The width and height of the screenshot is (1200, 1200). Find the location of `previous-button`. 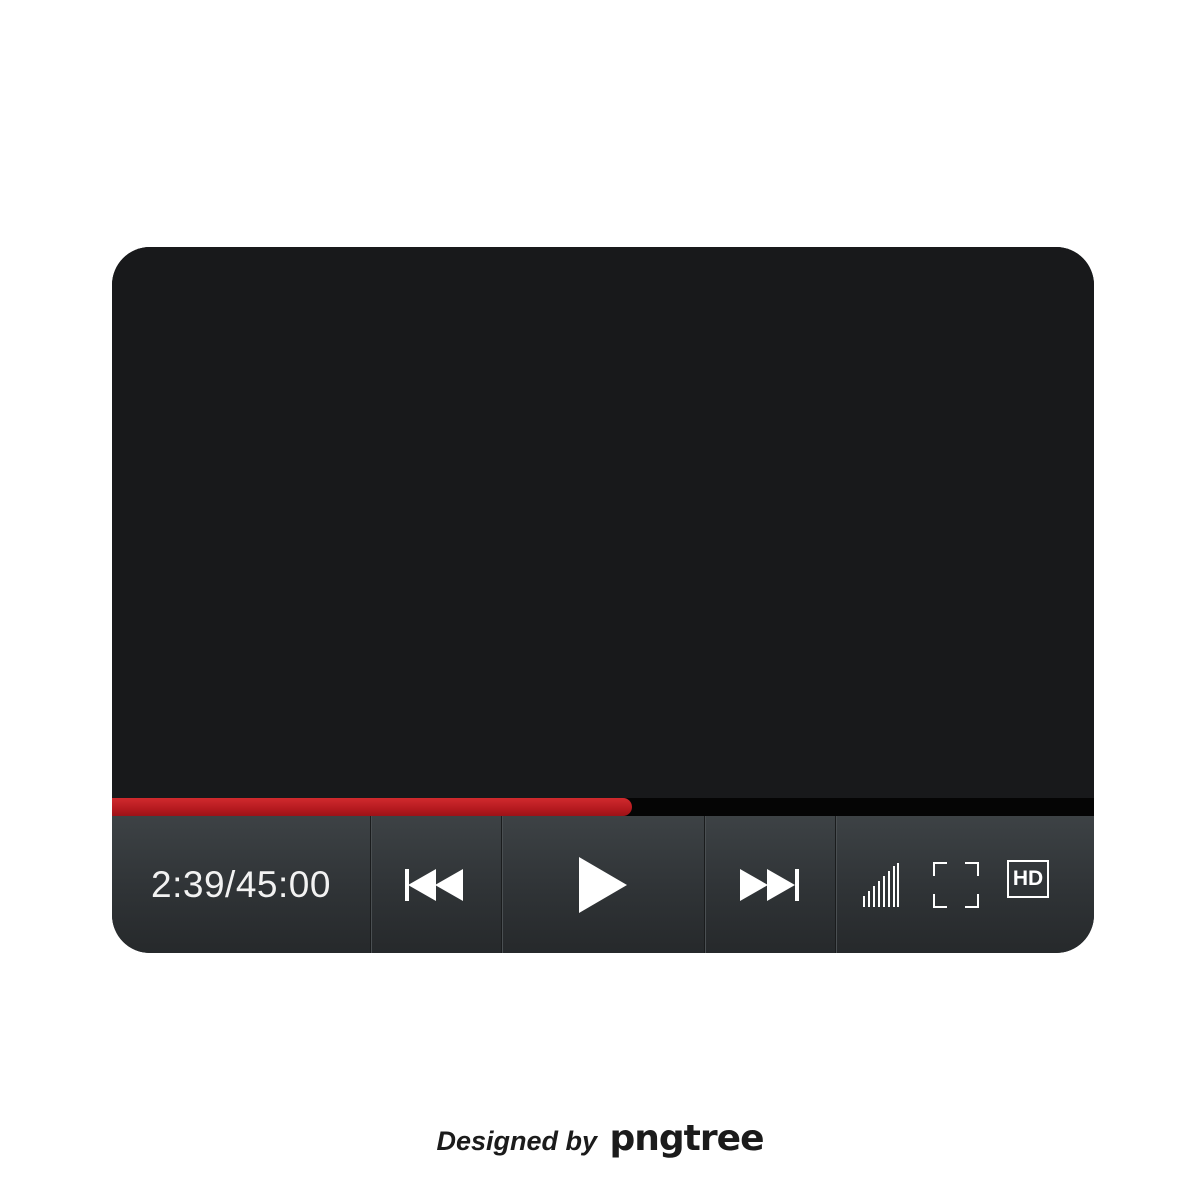

previous-button is located at coordinates (435, 884).